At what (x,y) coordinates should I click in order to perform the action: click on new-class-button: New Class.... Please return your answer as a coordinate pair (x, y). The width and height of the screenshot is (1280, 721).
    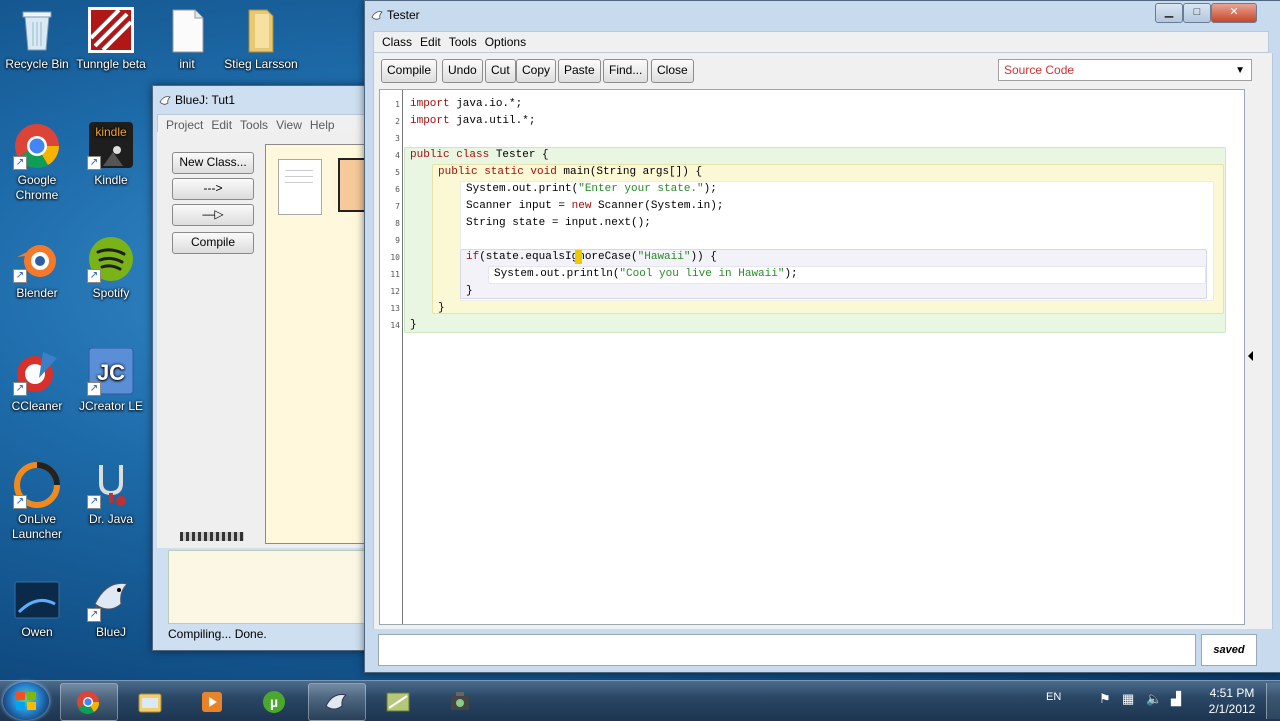
    Looking at the image, I should click on (213, 163).